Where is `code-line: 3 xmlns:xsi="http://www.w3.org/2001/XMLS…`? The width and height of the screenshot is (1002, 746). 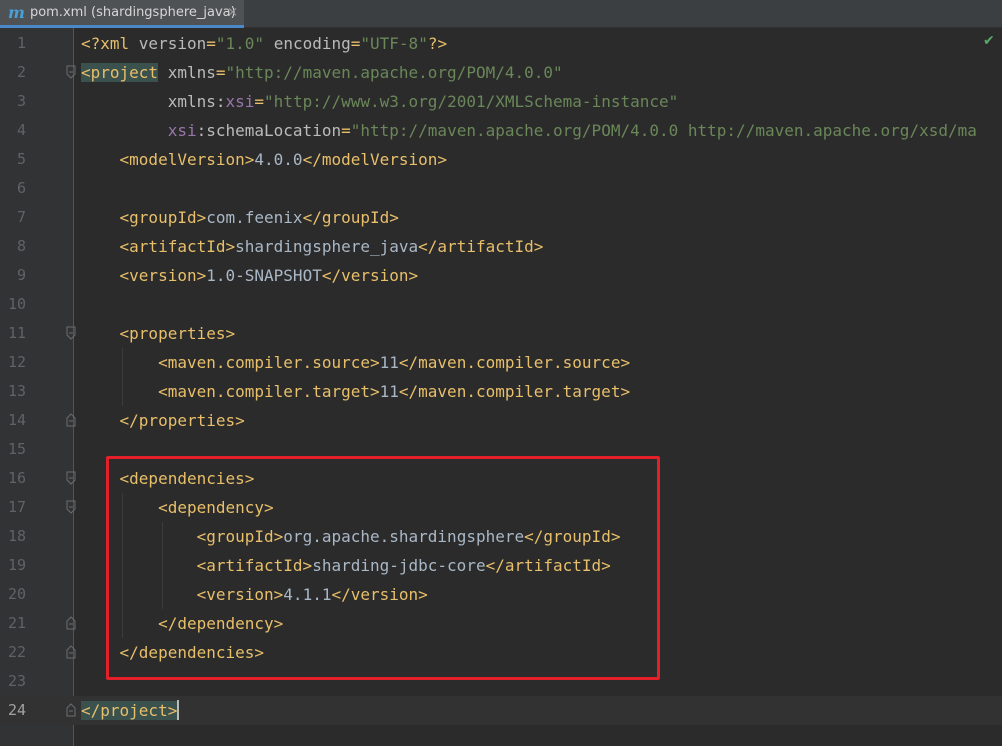 code-line: 3 xmlns:xsi="http://www.w3.org/2001/XMLS… is located at coordinates (501, 101).